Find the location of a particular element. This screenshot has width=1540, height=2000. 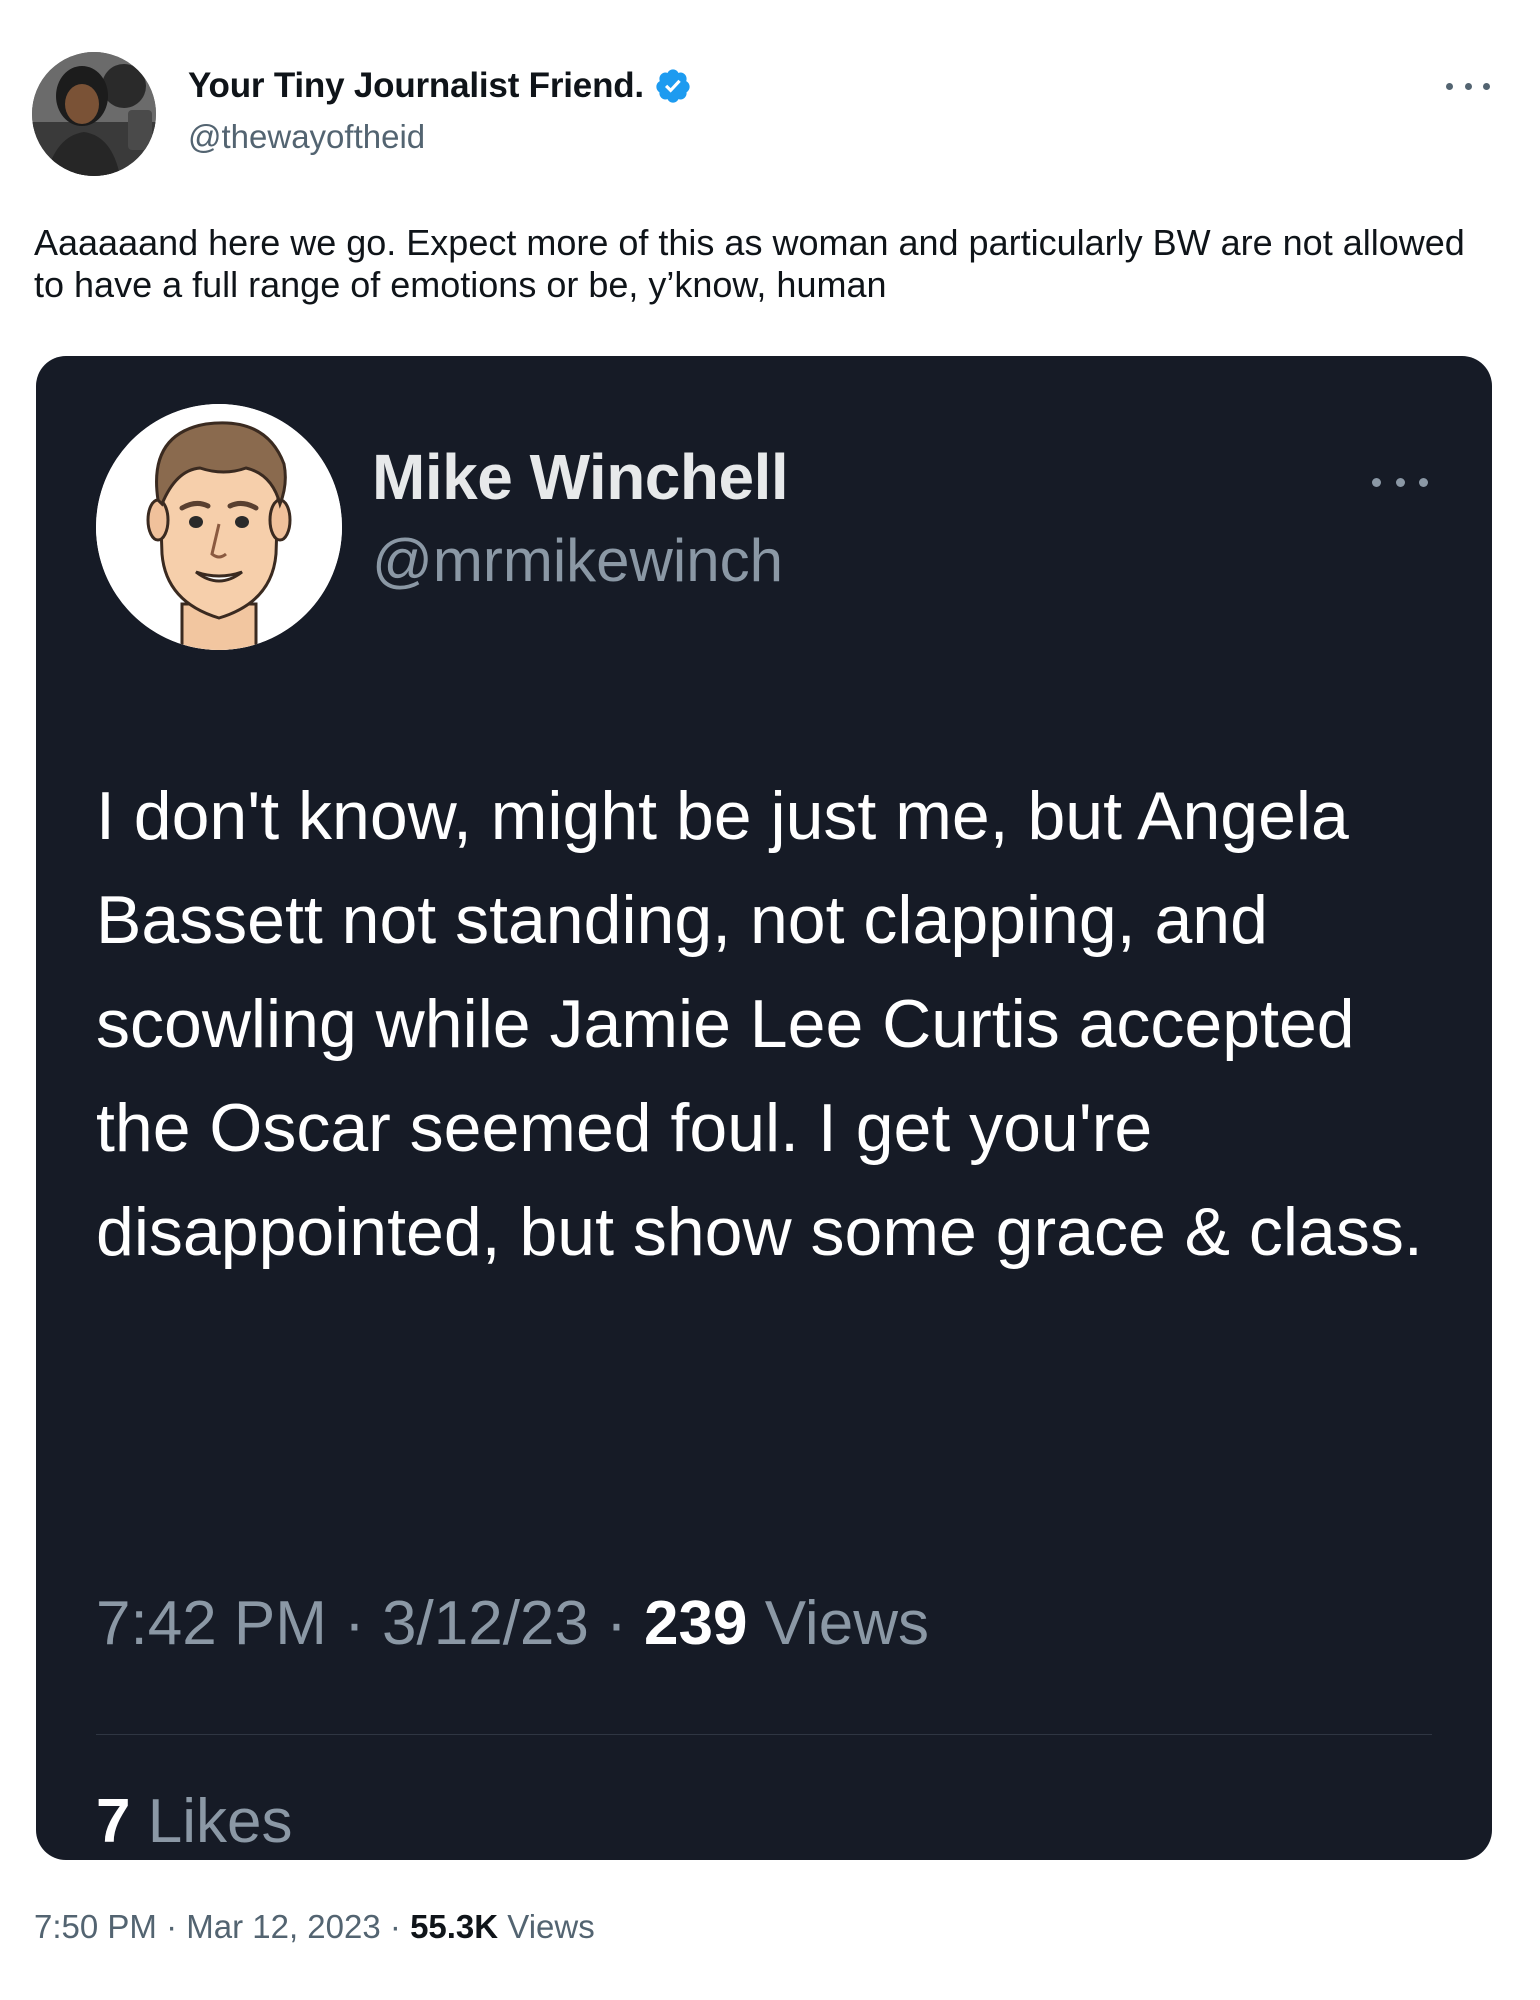

quoted-author-avatar is located at coordinates (219, 527).